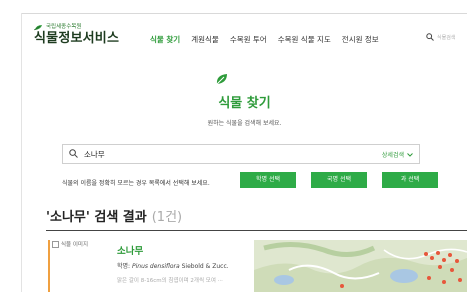 The image size is (467, 292). Describe the element at coordinates (221, 79) in the screenshot. I see `leaf-icon` at that location.